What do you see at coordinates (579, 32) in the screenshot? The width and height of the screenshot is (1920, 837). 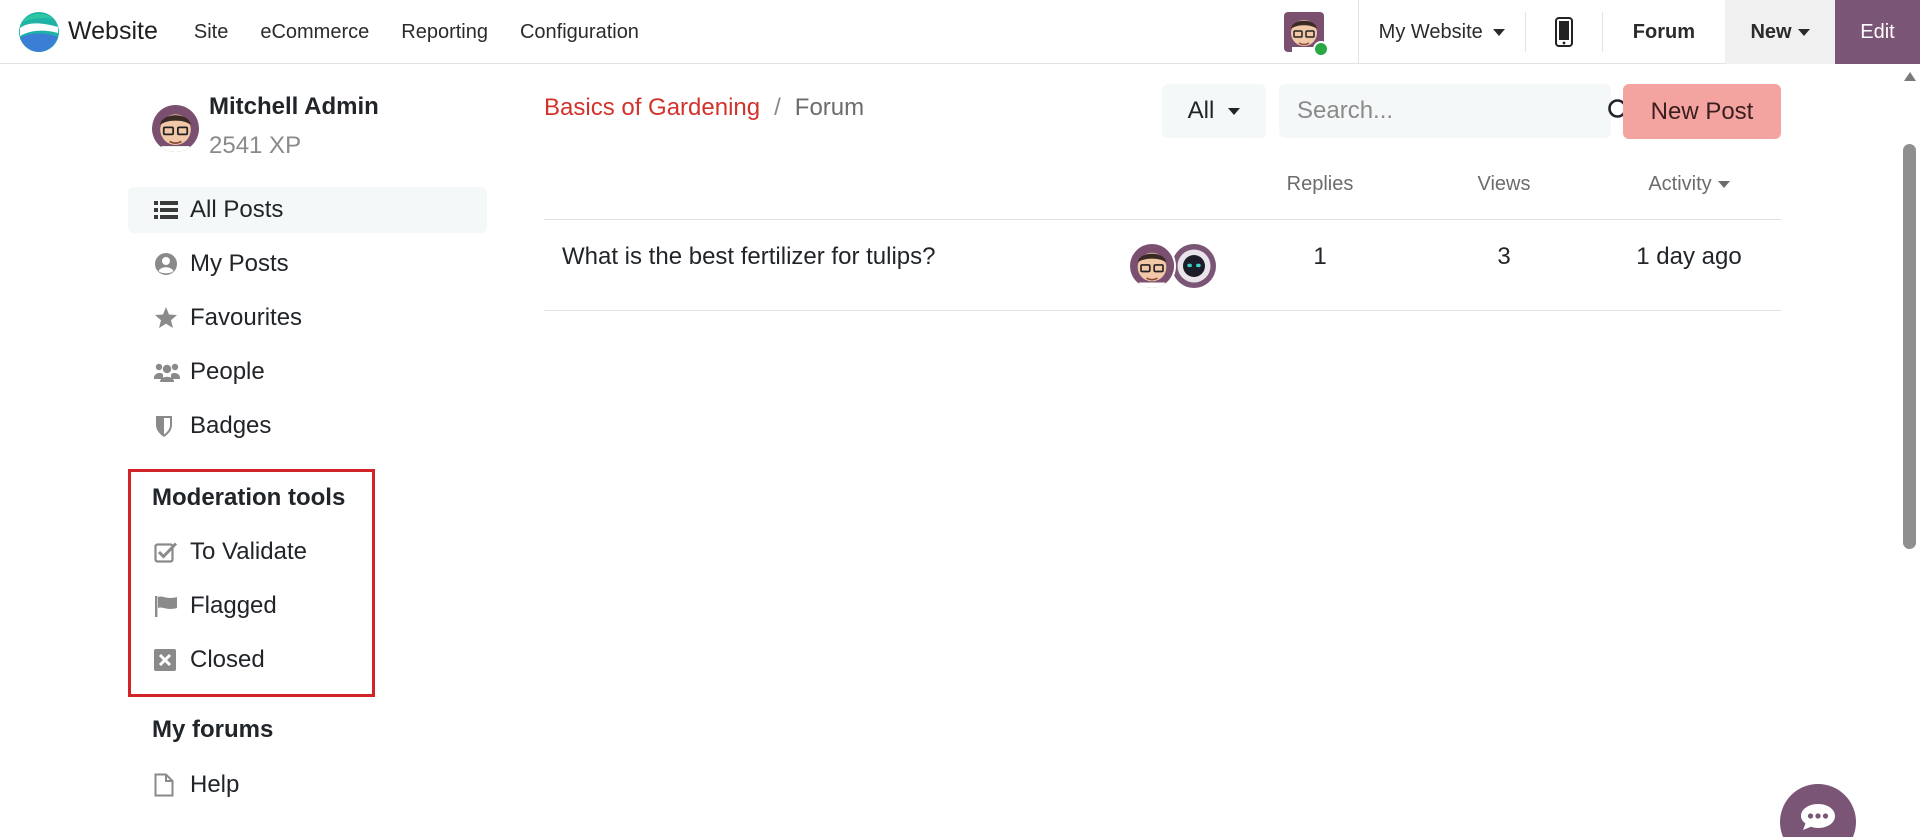 I see `menu-configuration: Configuration` at bounding box center [579, 32].